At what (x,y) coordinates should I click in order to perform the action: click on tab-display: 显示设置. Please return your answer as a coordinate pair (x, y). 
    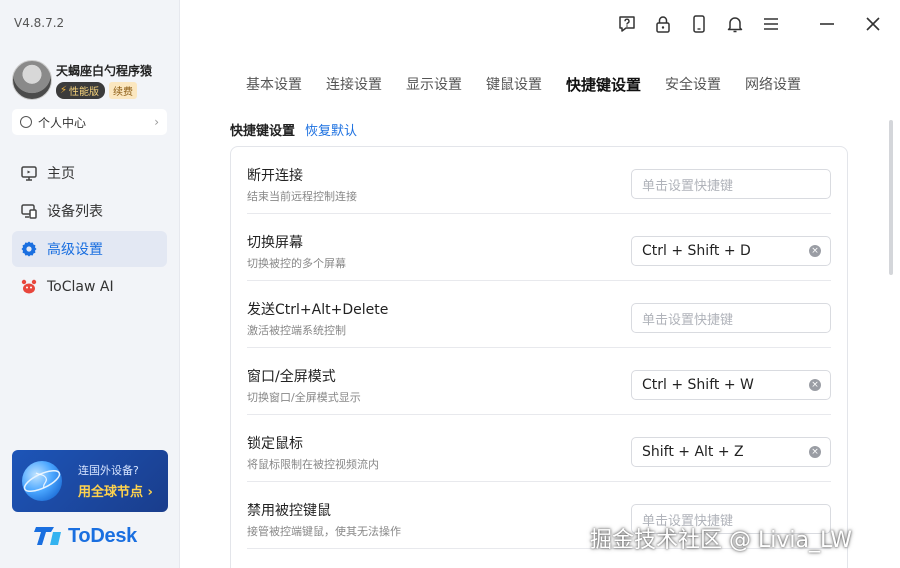
    Looking at the image, I should click on (434, 84).